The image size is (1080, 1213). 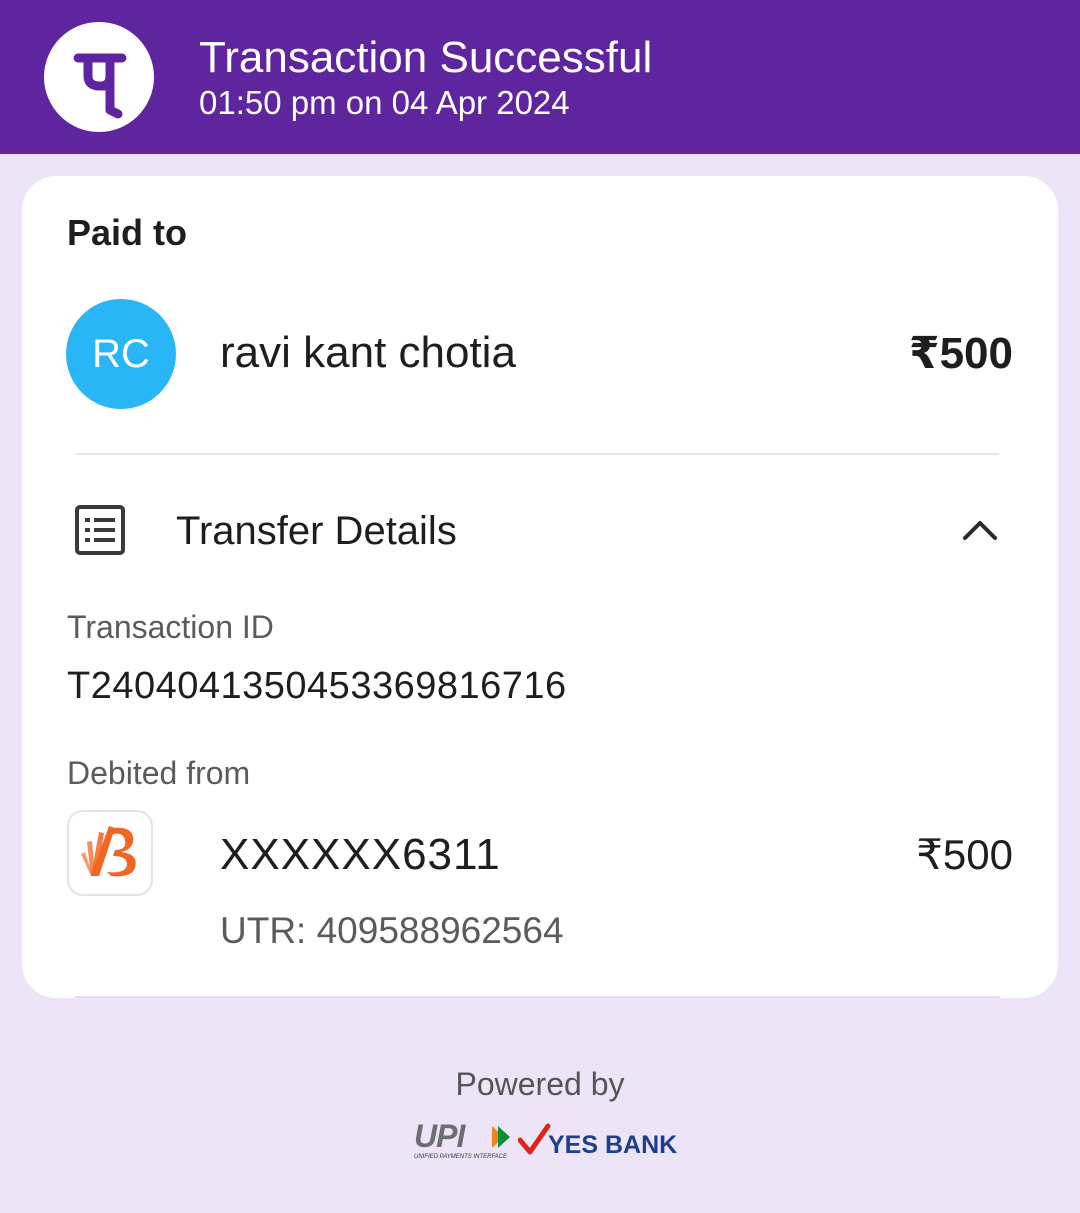 I want to click on debit-account-number: XXXXXX6311, so click(x=360, y=854).